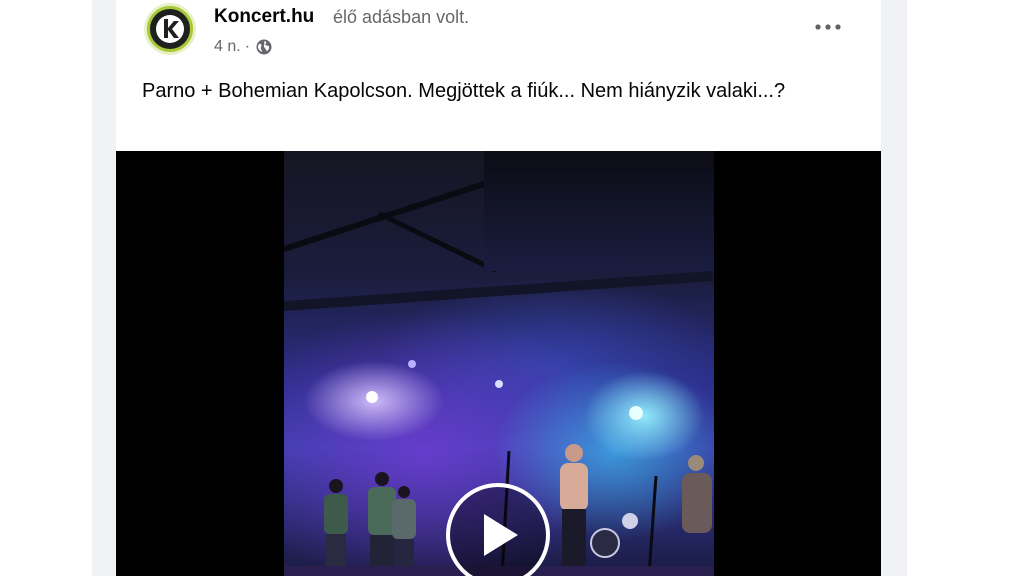 This screenshot has height=576, width=1024. Describe the element at coordinates (498, 529) in the screenshot. I see `play-icon` at that location.